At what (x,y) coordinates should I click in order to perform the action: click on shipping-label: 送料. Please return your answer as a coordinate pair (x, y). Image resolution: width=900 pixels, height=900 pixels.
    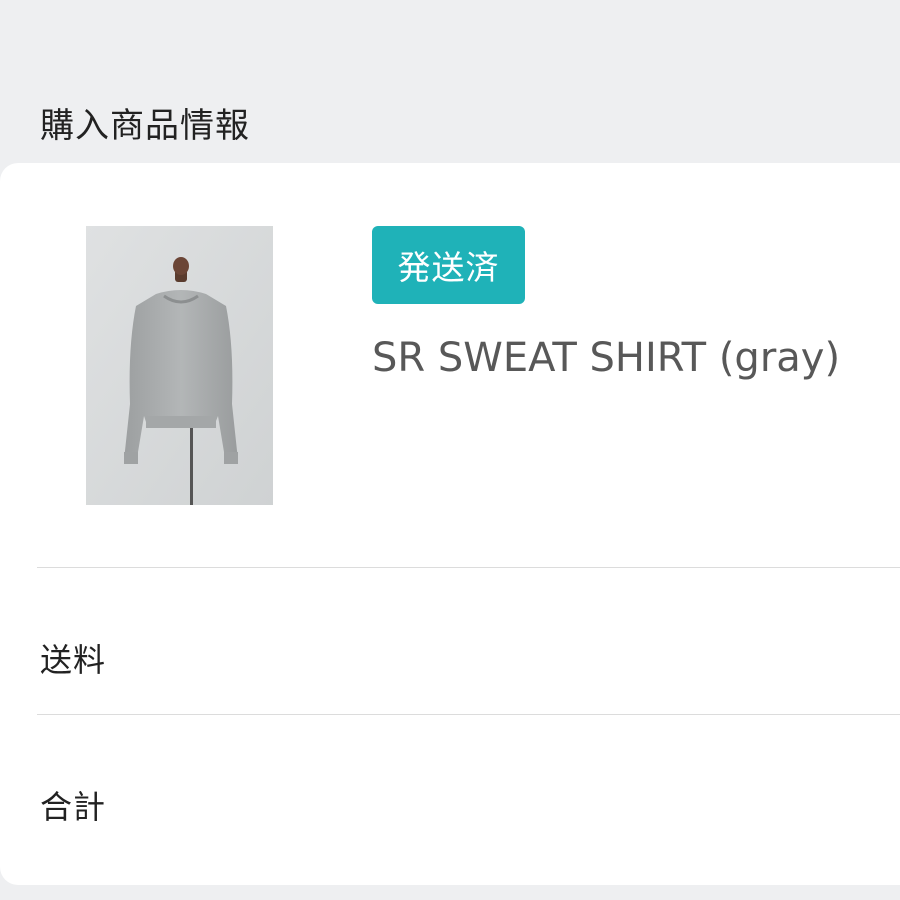
    Looking at the image, I should click on (73, 660).